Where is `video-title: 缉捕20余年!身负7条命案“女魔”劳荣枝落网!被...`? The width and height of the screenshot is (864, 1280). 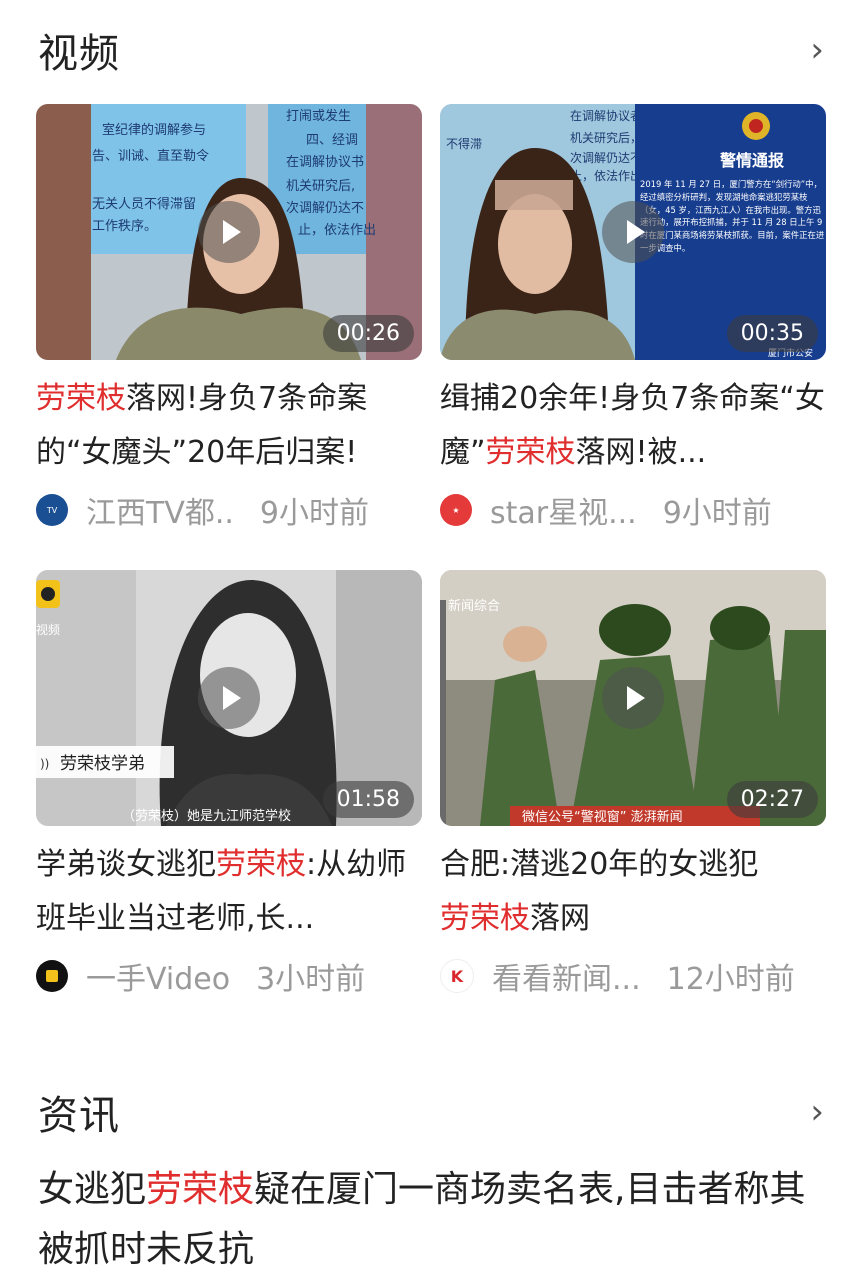
video-title: 缉捕20余年!身负7条命案“女魔”劳荣枝落网!被... is located at coordinates (633, 426).